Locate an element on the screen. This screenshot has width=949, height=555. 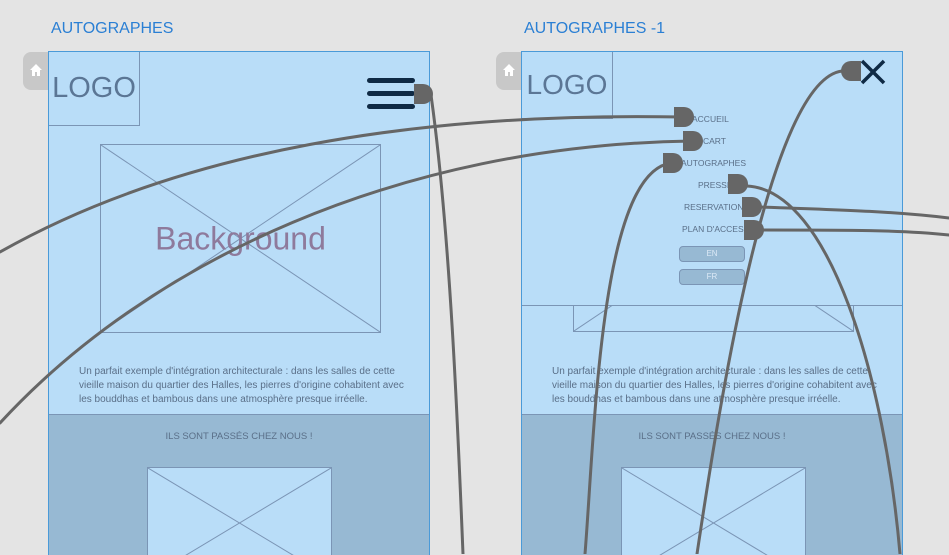
link-hamburger is located at coordinates (447, 323).